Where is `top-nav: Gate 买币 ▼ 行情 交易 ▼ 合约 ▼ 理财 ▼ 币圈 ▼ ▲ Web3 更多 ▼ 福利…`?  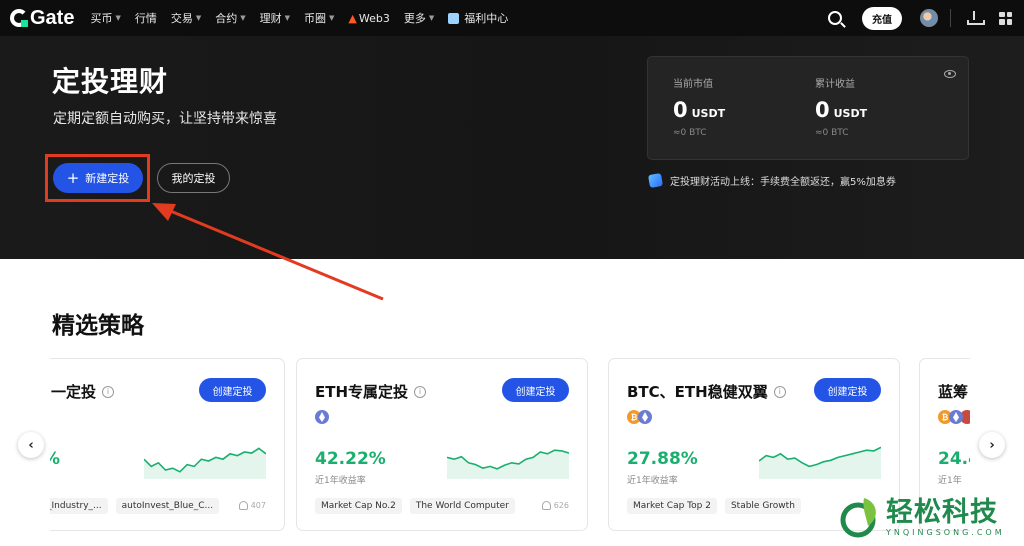
top-nav: Gate 买币 ▼ 行情 交易 ▼ 合约 ▼ 理财 ▼ 币圈 ▼ ▲ Web3 更多 ▼ 福利… is located at coordinates (512, 18).